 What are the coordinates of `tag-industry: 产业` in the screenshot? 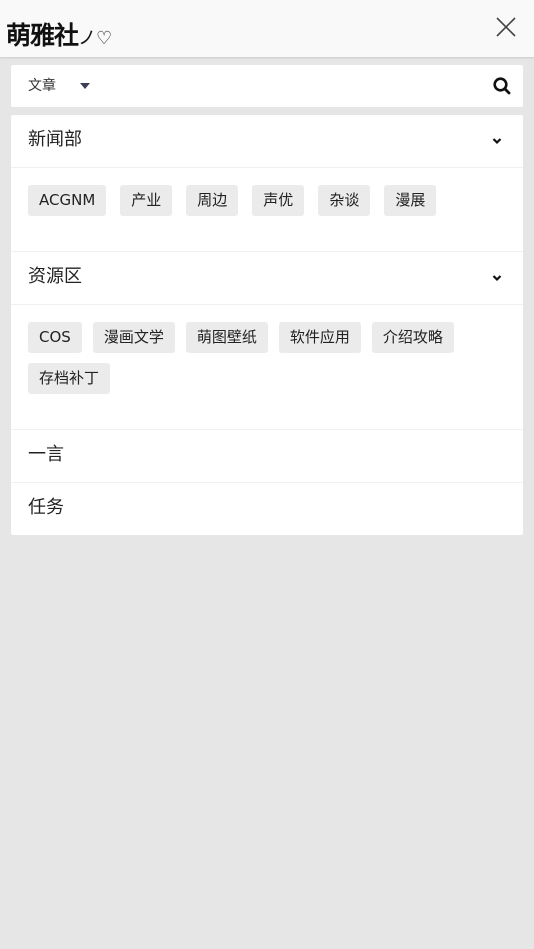 It's located at (146, 200).